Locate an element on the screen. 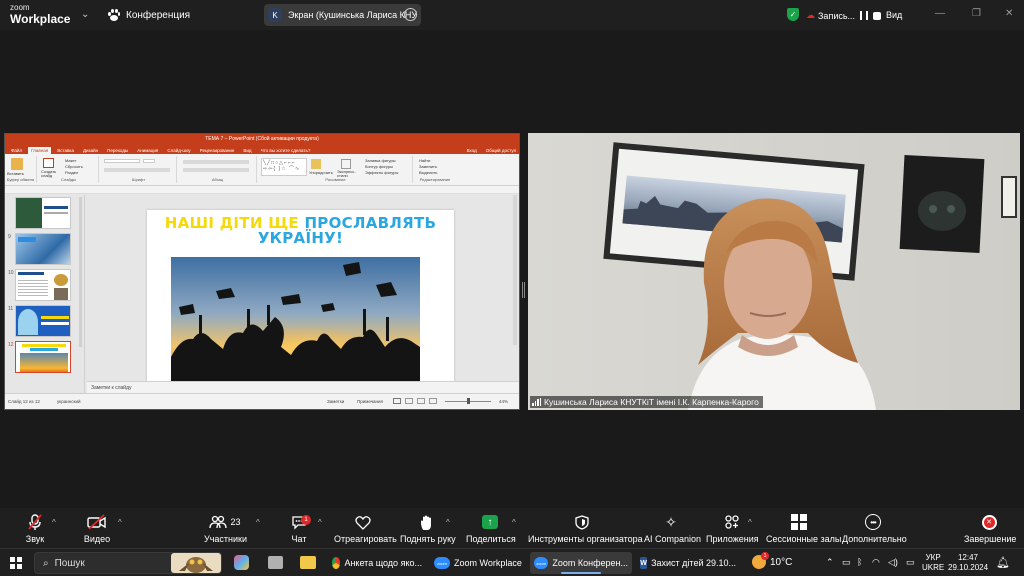 This screenshot has height=576, width=1024. meeting-info-button: Конференция is located at coordinates (149, 15).